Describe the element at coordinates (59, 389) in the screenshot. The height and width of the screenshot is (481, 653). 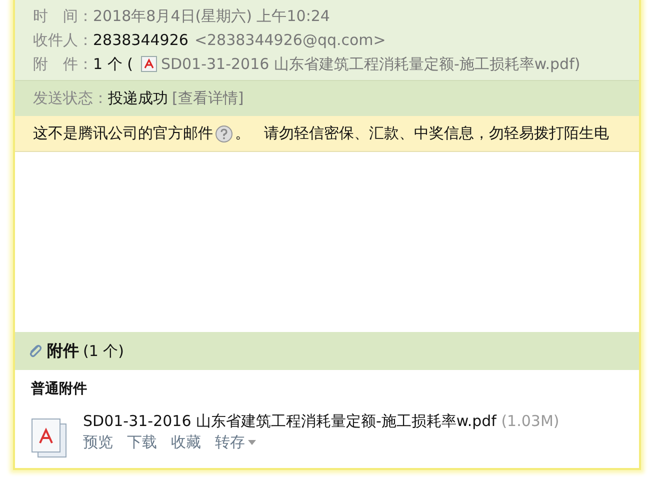
I see `group-title: 普通附件` at that location.